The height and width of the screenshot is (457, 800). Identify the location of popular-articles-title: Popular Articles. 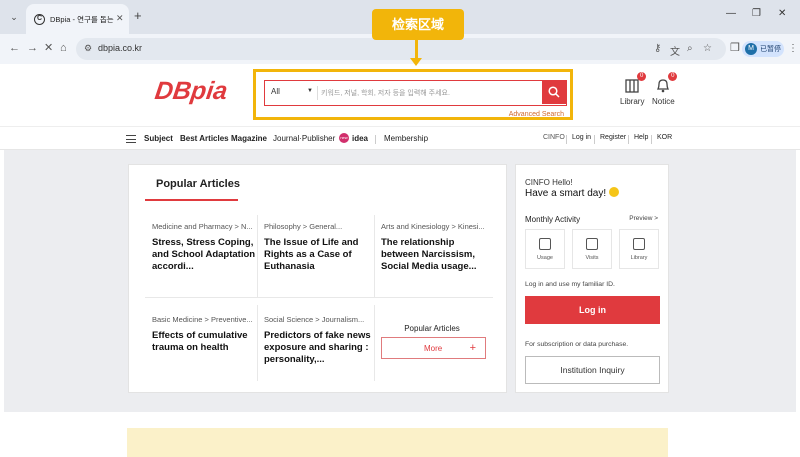
(198, 184).